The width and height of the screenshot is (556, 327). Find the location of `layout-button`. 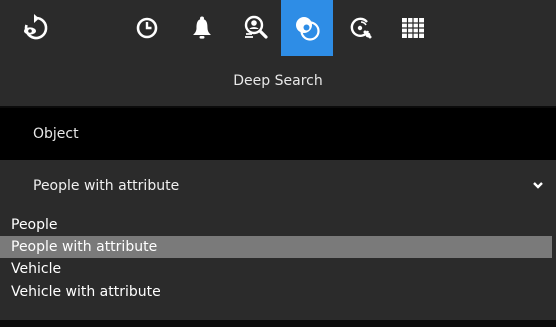

layout-button is located at coordinates (413, 28).